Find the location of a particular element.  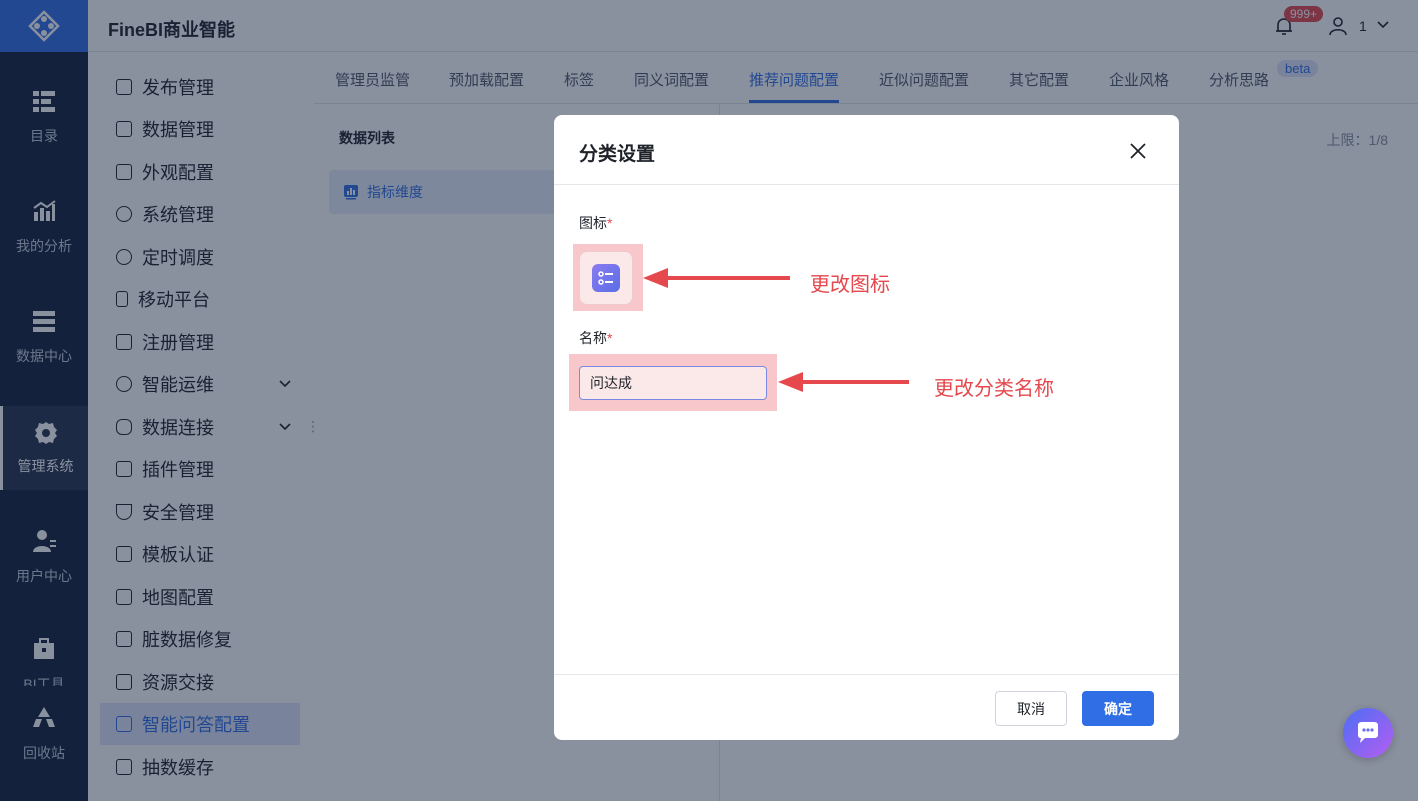

chat-assistant-button is located at coordinates (1368, 733).